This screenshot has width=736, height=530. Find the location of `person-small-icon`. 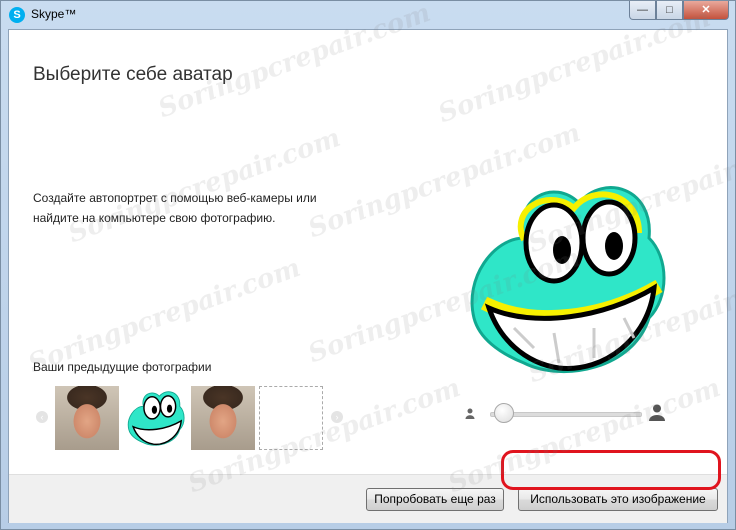

person-small-icon is located at coordinates (470, 413).